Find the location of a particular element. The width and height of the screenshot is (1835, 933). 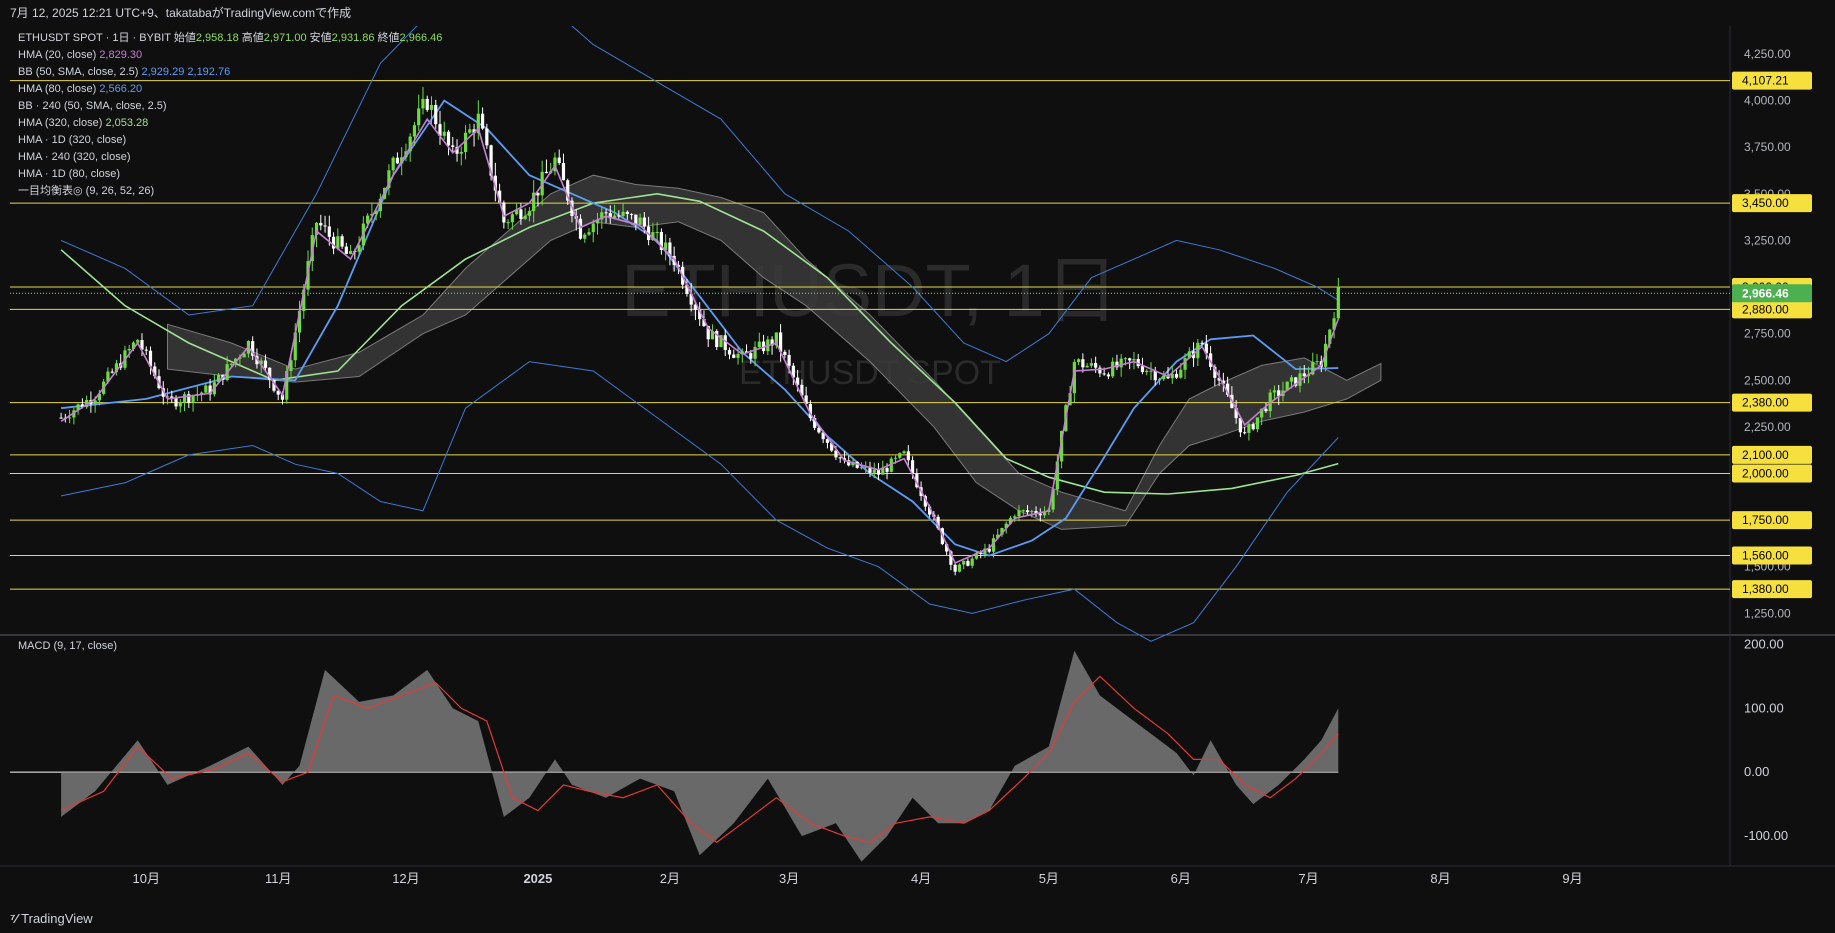

close-label: 終値 is located at coordinates (388, 38).